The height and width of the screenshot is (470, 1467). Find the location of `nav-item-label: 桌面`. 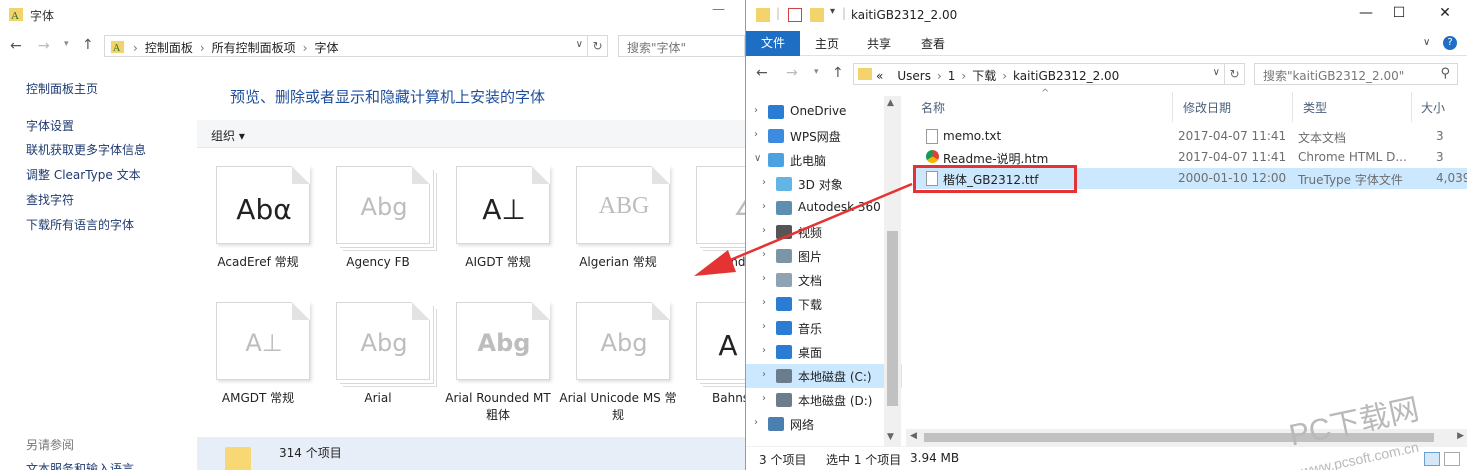

nav-item-label: 桌面 is located at coordinates (810, 353).